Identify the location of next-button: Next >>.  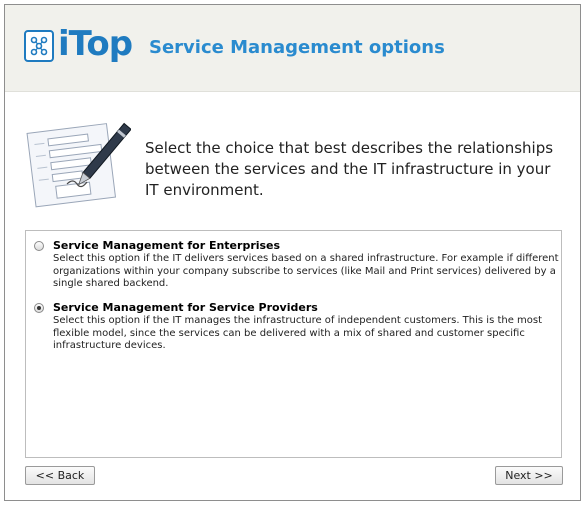
(529, 475).